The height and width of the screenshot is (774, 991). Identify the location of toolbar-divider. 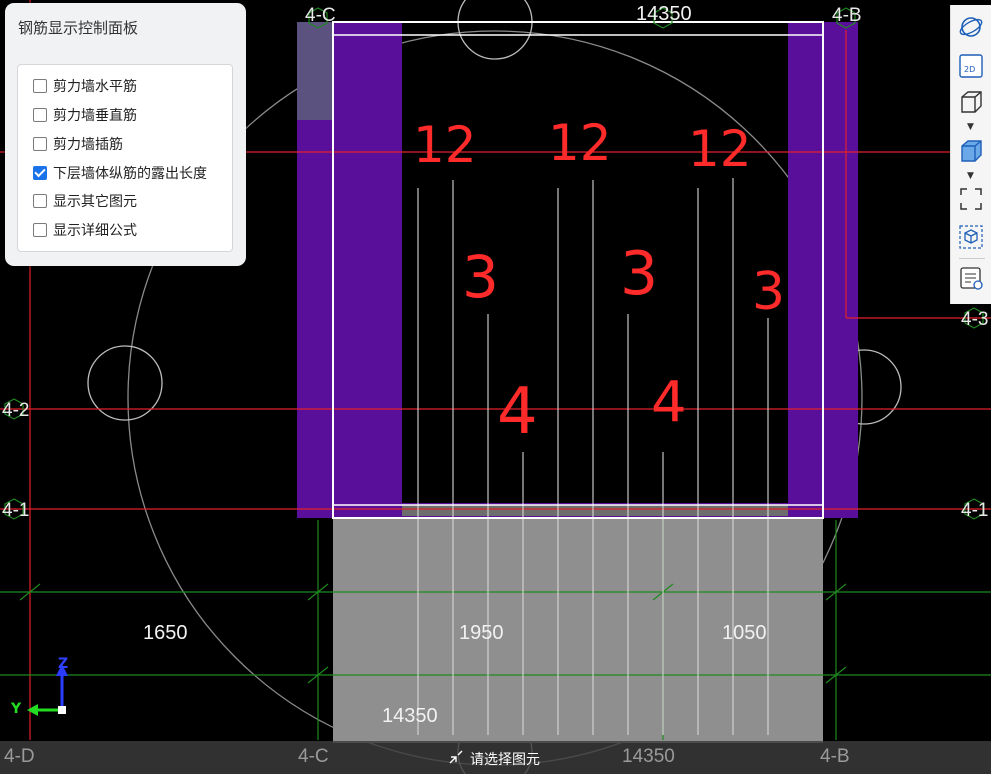
(972, 258).